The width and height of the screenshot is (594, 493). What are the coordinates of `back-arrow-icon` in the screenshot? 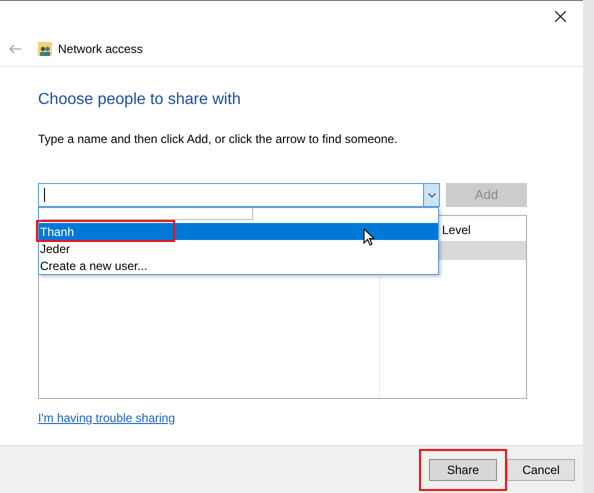 It's located at (15, 49).